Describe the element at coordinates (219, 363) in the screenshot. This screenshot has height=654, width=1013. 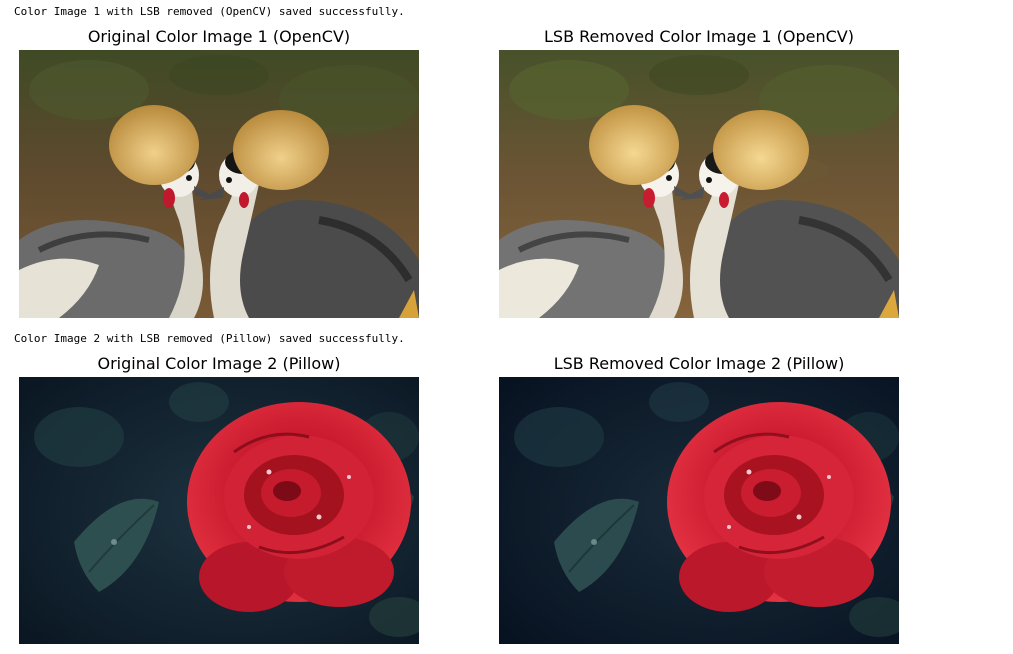
I see `figure-2-original-title: Original Color Image 2 (Pillow)` at that location.